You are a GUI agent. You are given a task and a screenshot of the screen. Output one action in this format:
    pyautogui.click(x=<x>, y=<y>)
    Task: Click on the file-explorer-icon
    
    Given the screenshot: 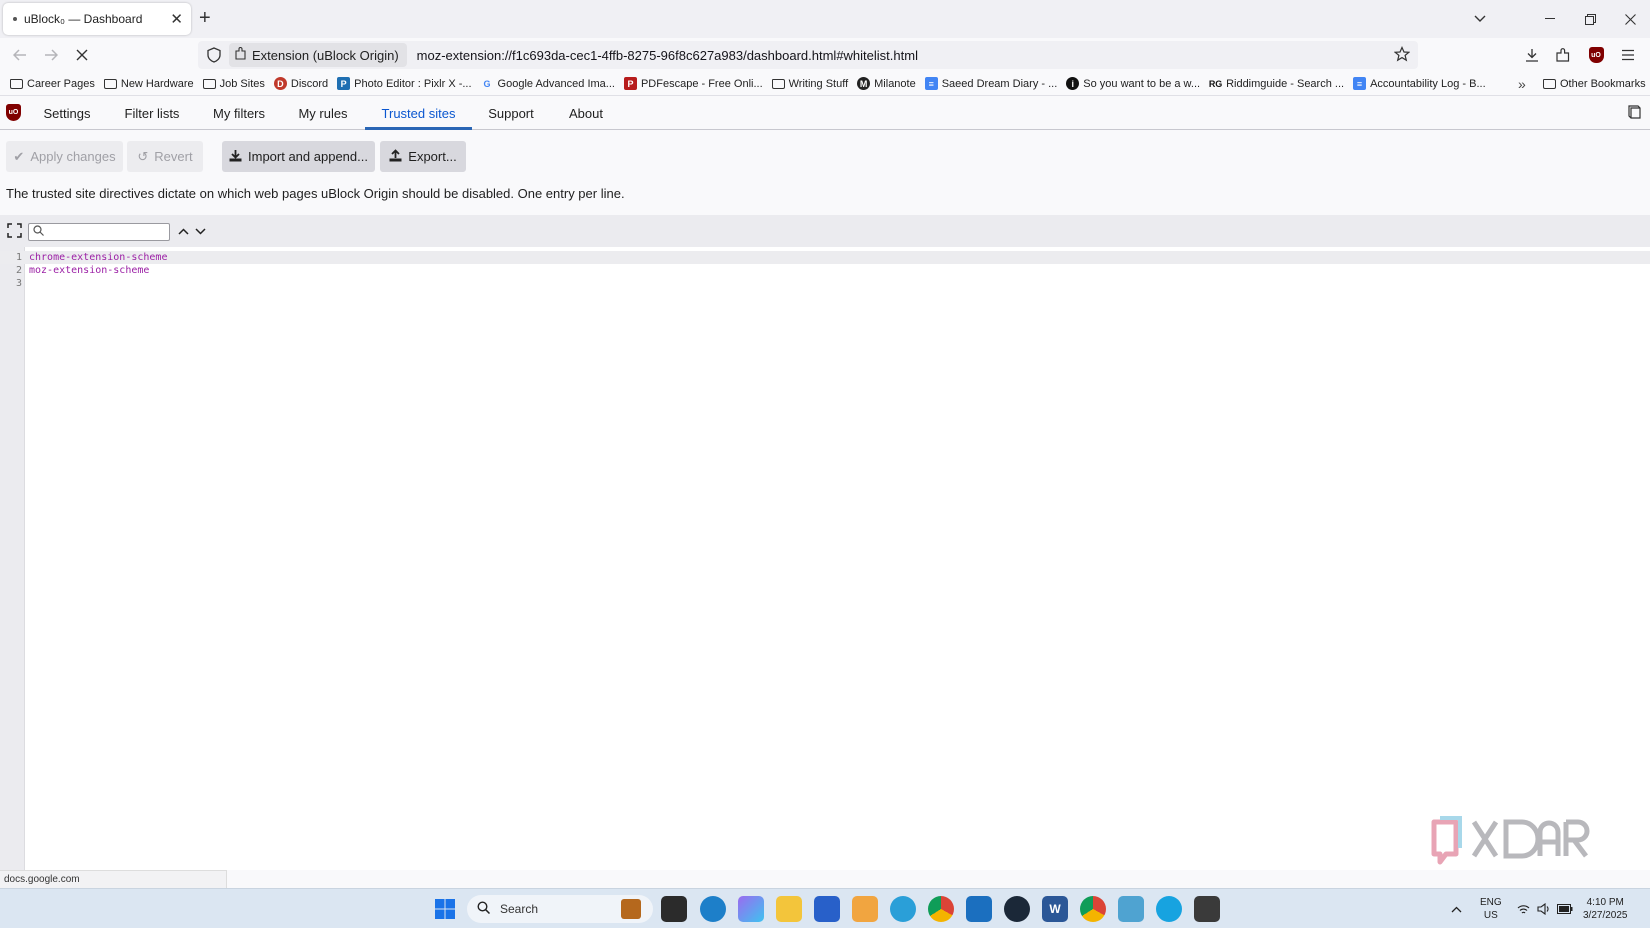 What is the action you would take?
    pyautogui.click(x=789, y=909)
    